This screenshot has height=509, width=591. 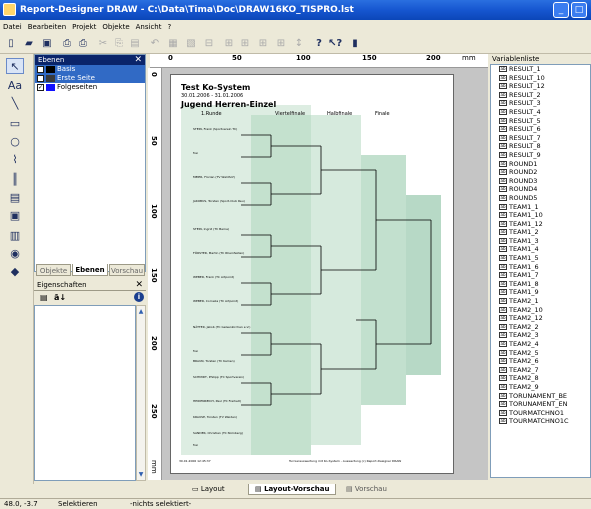 What do you see at coordinates (84, 27) in the screenshot?
I see `menu-projekt: Projekt` at bounding box center [84, 27].